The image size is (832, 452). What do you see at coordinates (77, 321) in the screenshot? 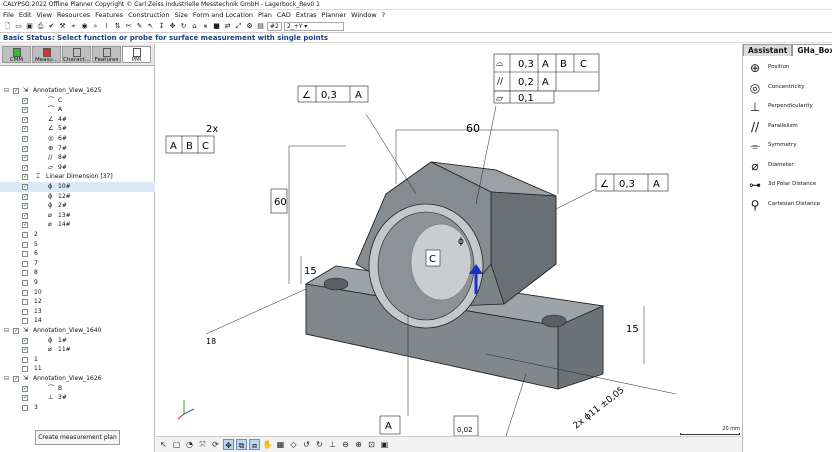
I see `tree-row: 14` at bounding box center [77, 321].